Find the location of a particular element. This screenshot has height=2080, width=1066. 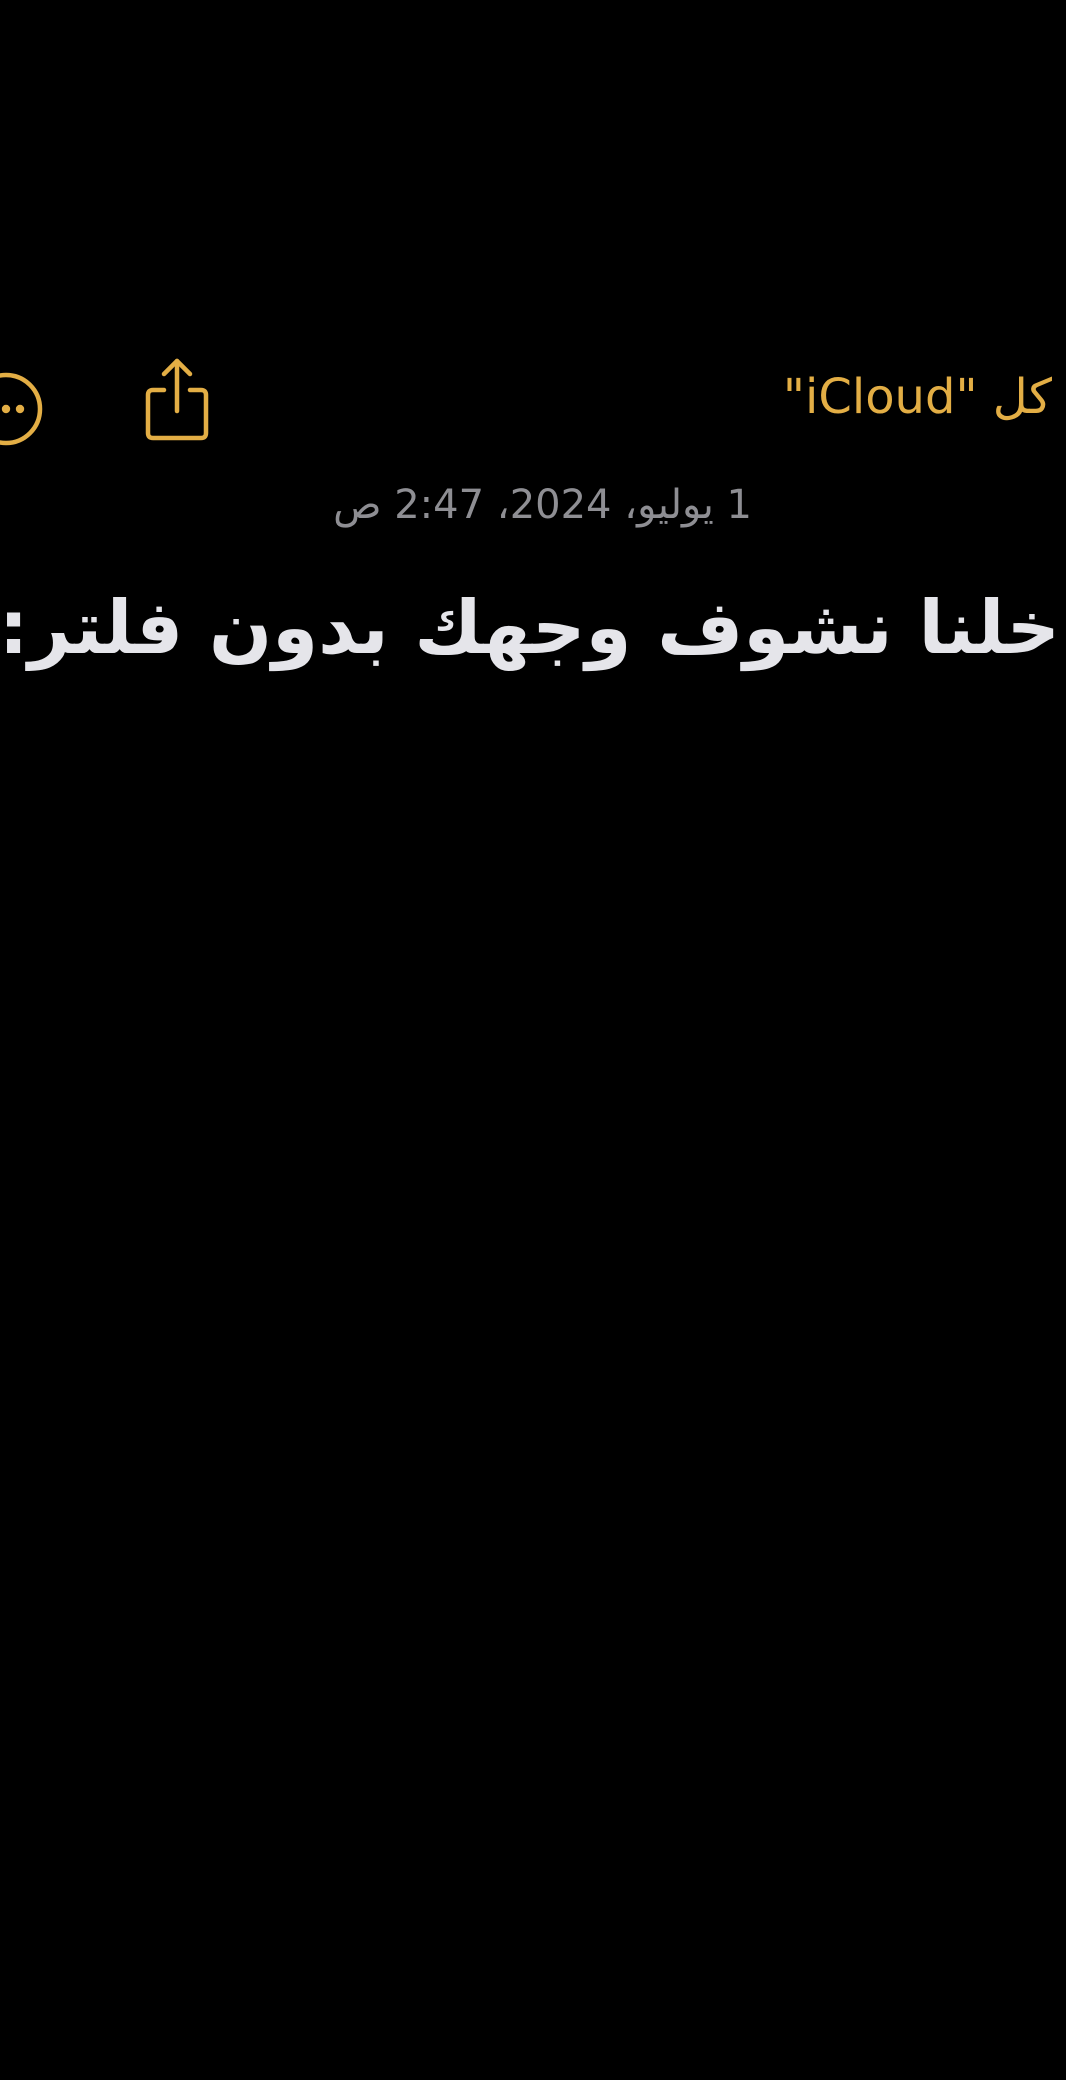

back-to-icloud-link: كل "iCloud" is located at coordinates (917, 397).